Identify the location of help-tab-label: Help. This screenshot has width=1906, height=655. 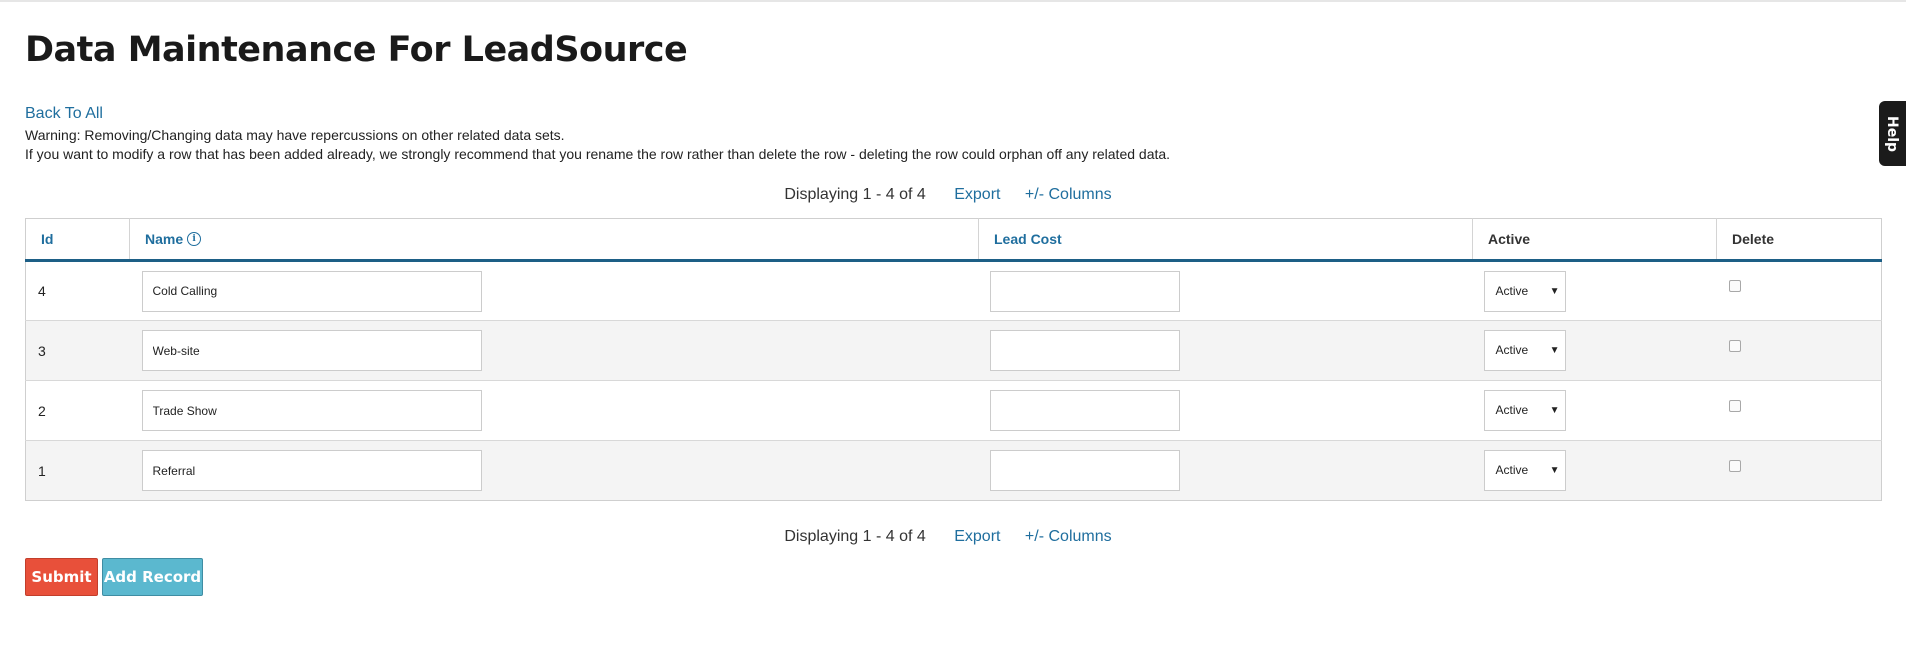
(1892, 133).